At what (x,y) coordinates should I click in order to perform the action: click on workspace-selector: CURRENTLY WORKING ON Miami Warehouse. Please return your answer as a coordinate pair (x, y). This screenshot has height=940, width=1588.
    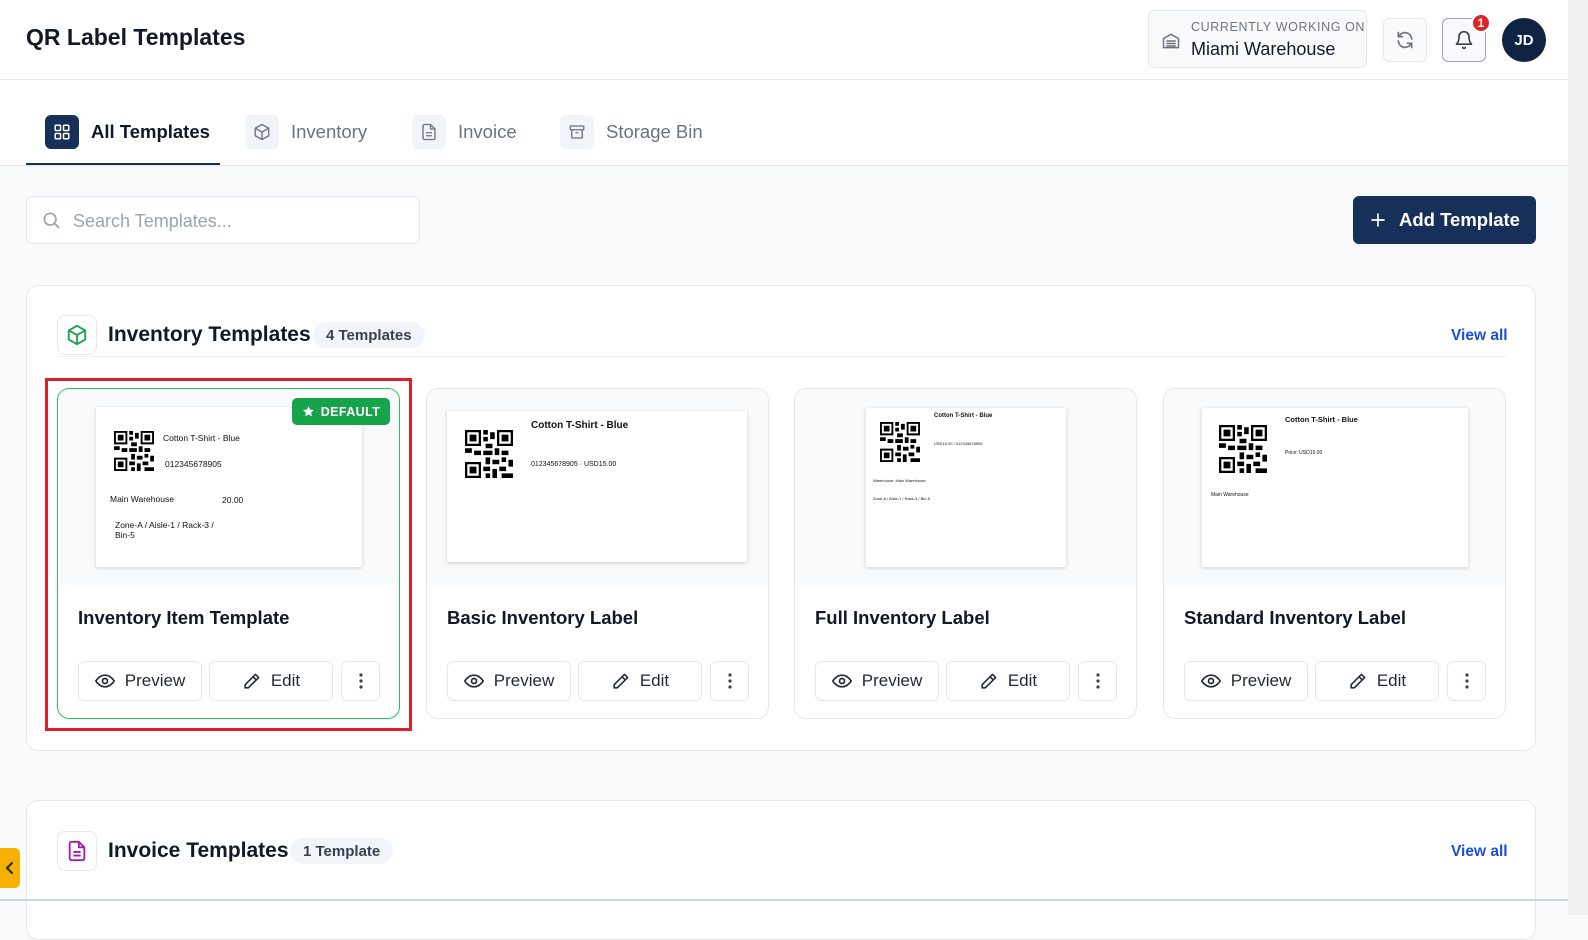
    Looking at the image, I should click on (1257, 39).